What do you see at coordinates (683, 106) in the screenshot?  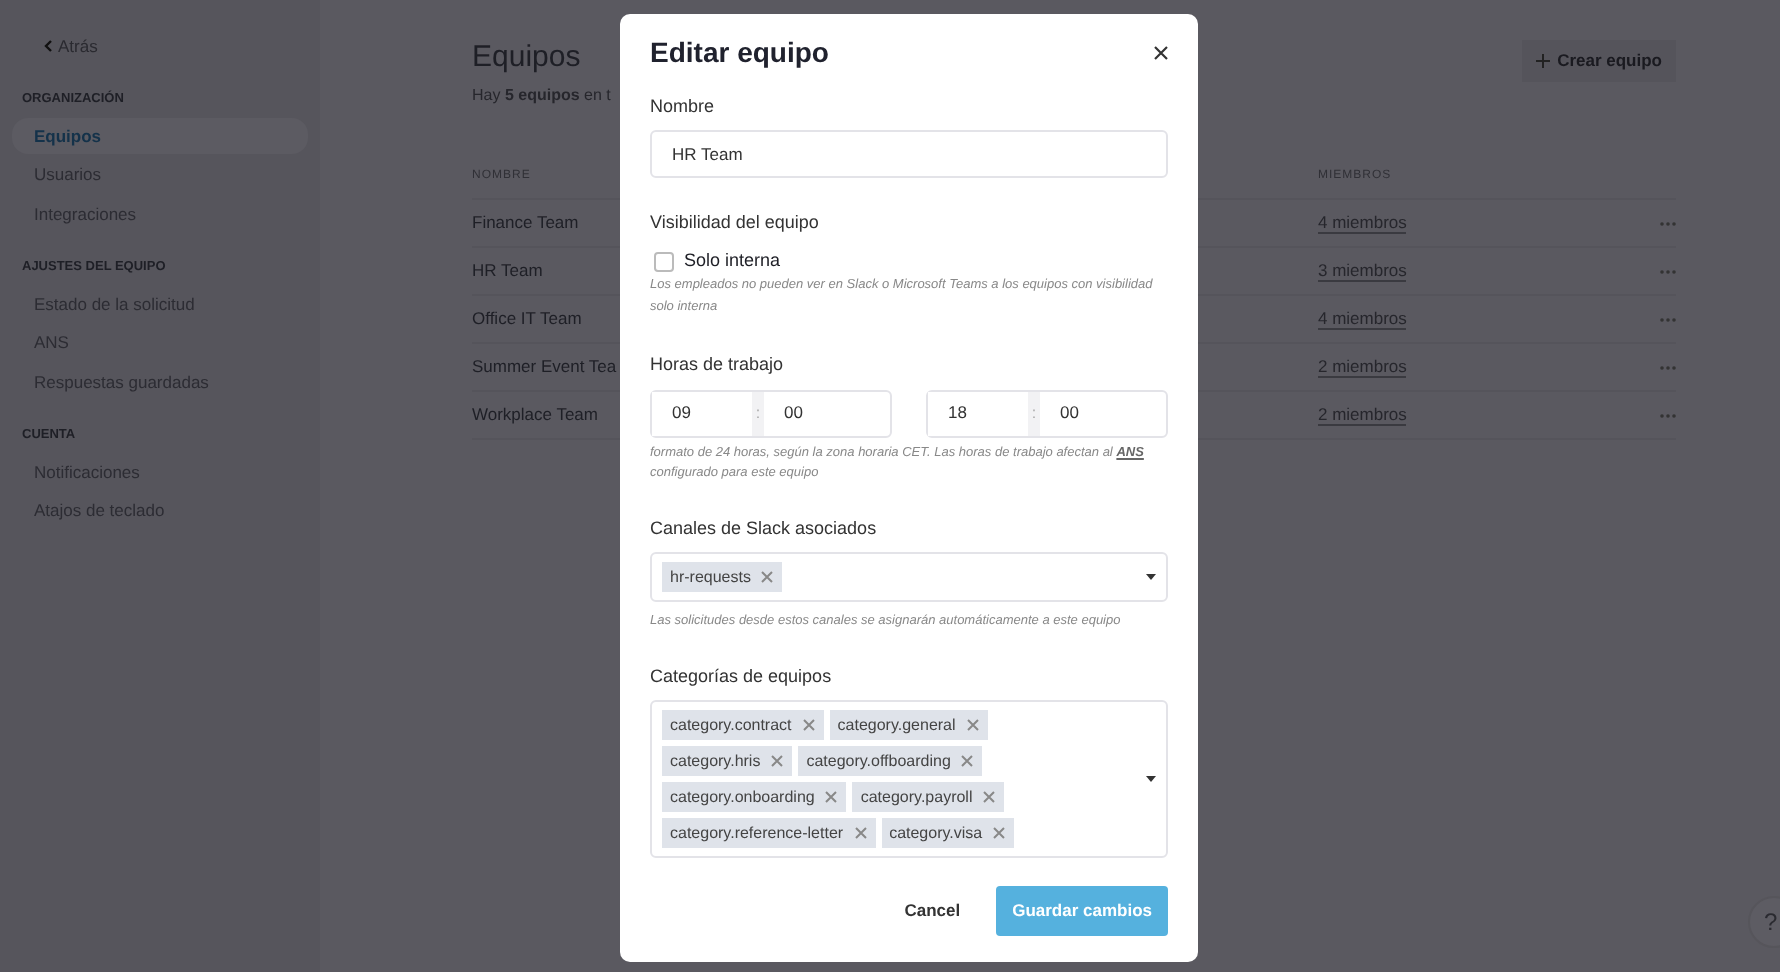 I see `field-label: Nombre` at bounding box center [683, 106].